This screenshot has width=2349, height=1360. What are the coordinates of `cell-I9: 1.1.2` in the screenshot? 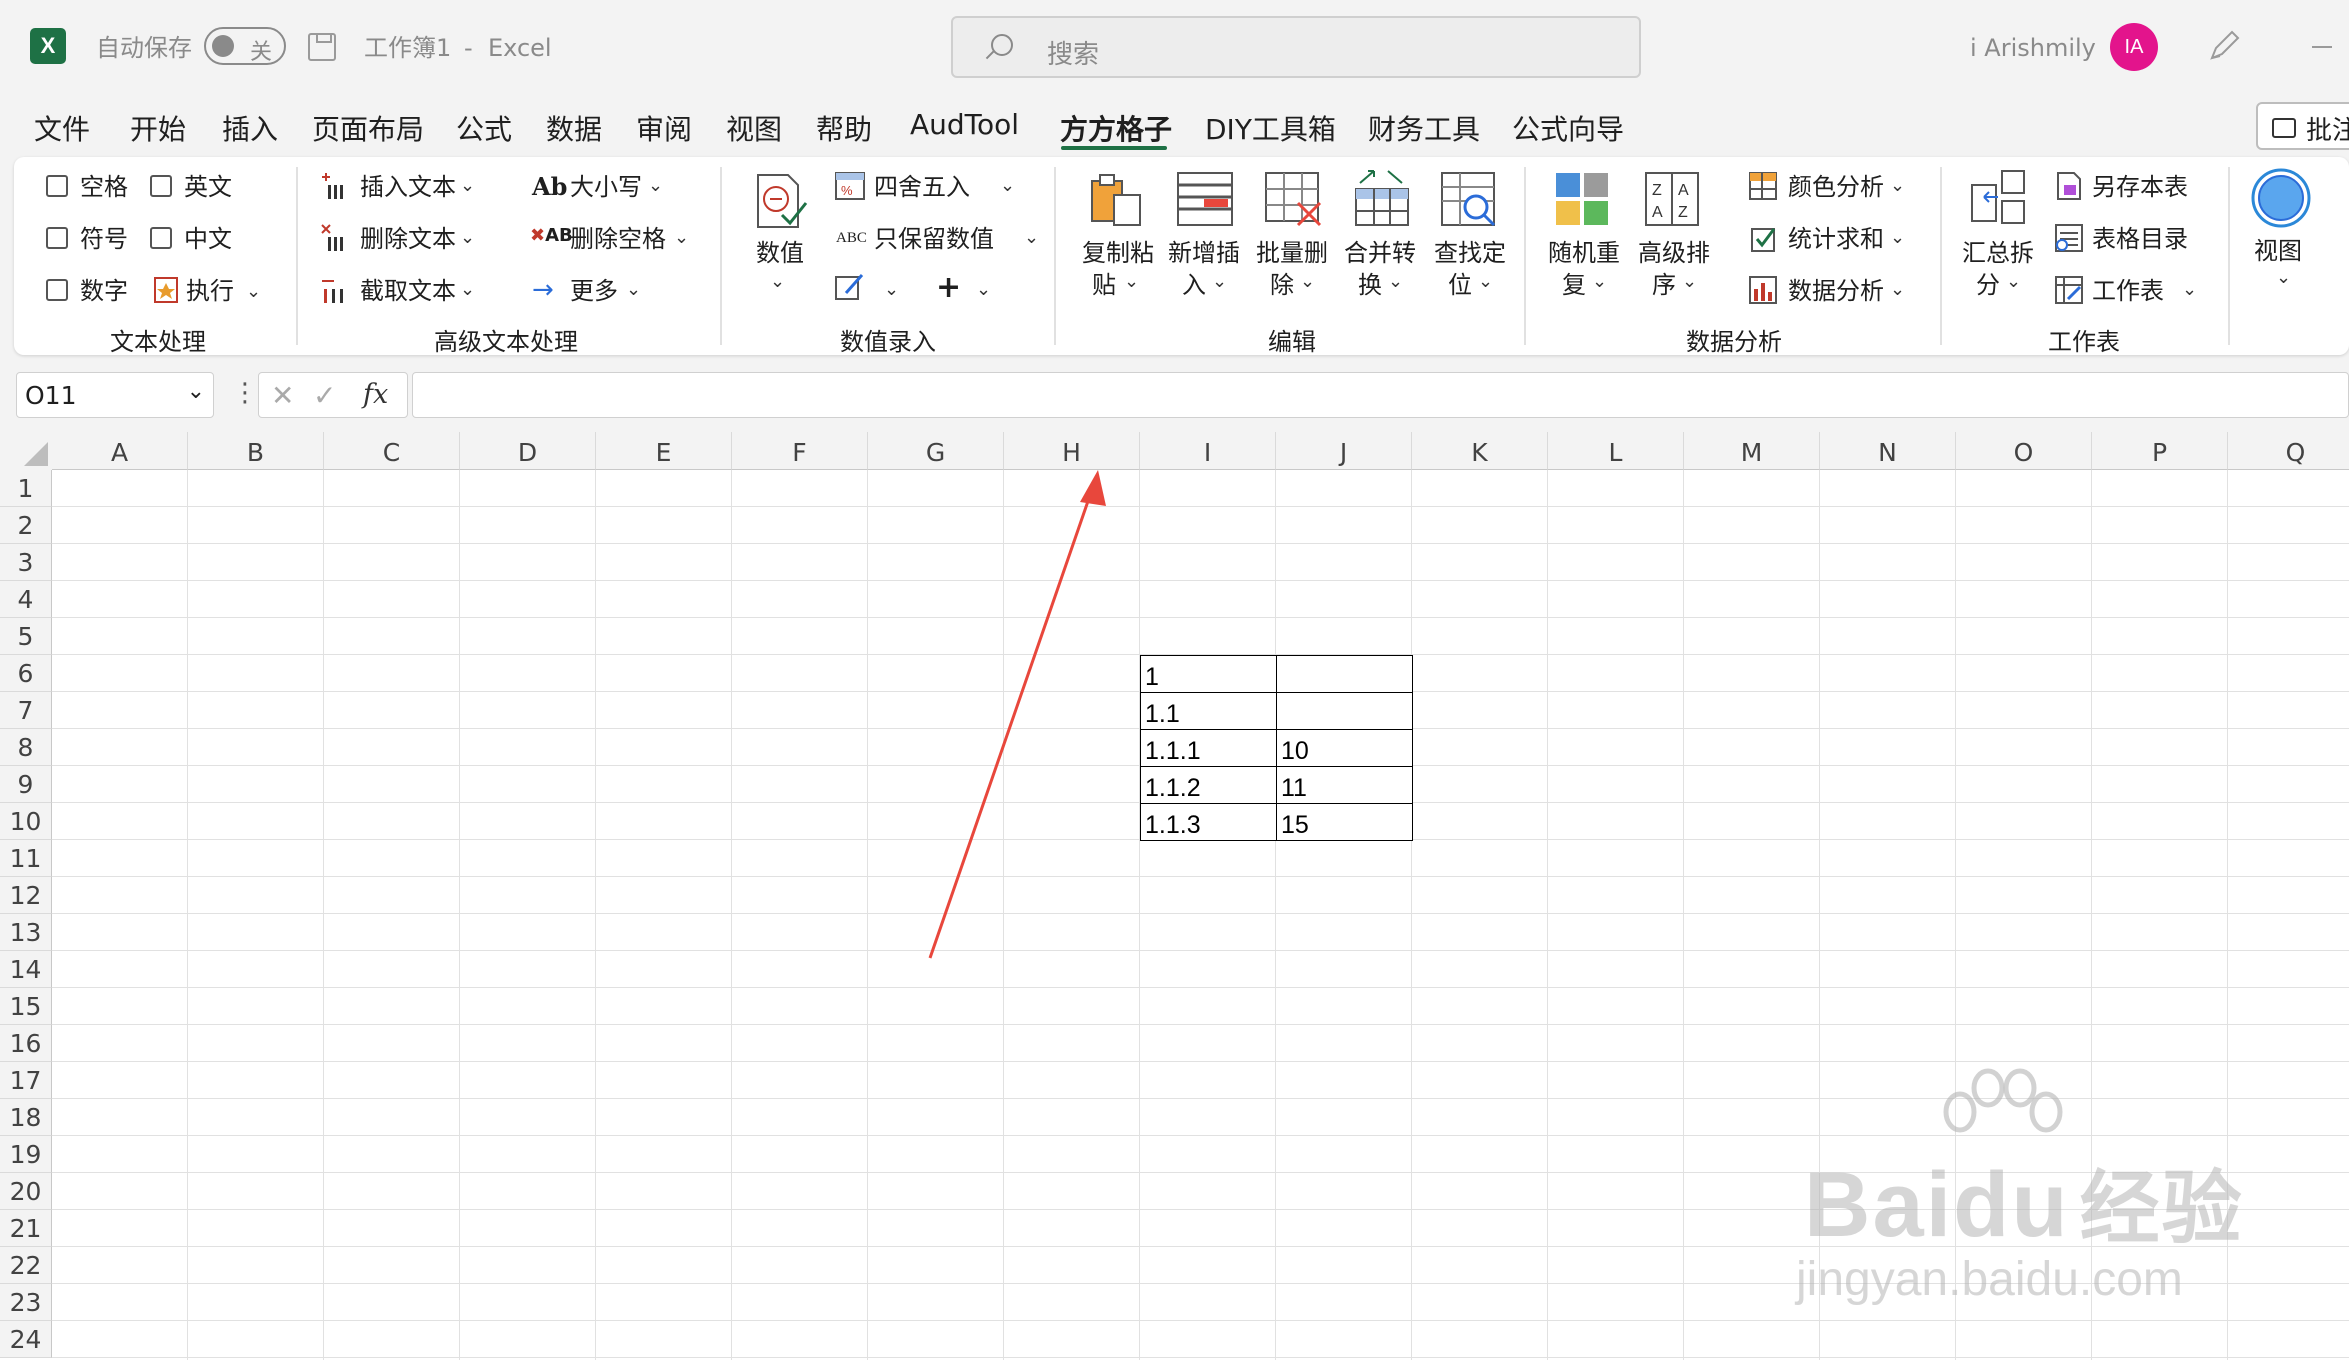 It's located at (1208, 785).